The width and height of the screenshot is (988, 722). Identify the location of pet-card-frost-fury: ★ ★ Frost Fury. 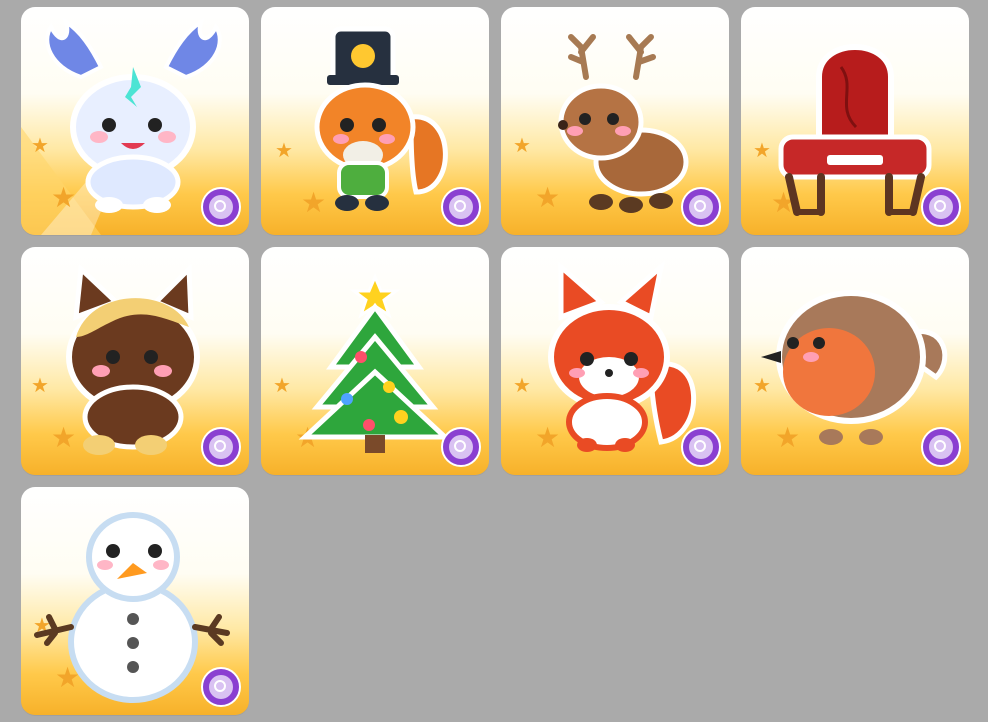
(135, 121).